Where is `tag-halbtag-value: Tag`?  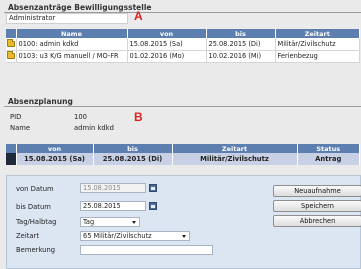
tag-halbtag-value: Tag is located at coordinates (89, 222).